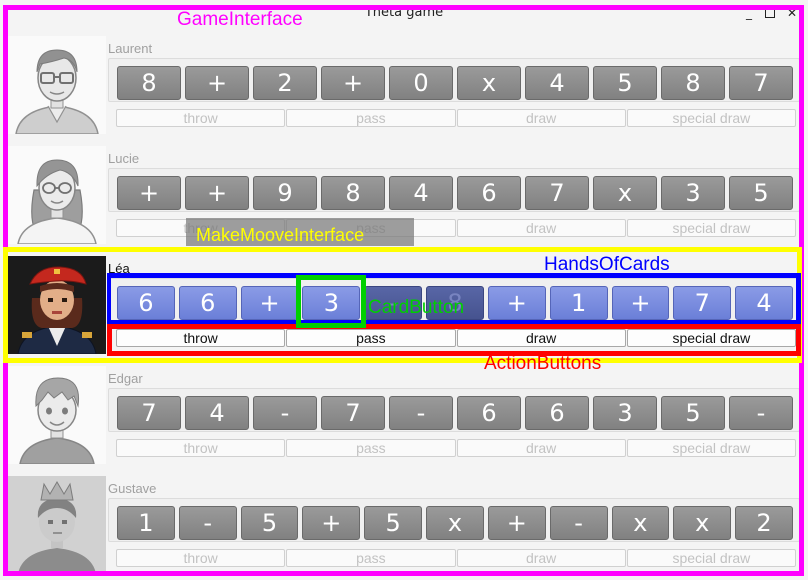 Image resolution: width=808 pixels, height=580 pixels. I want to click on minimize-button: _, so click(749, 13).